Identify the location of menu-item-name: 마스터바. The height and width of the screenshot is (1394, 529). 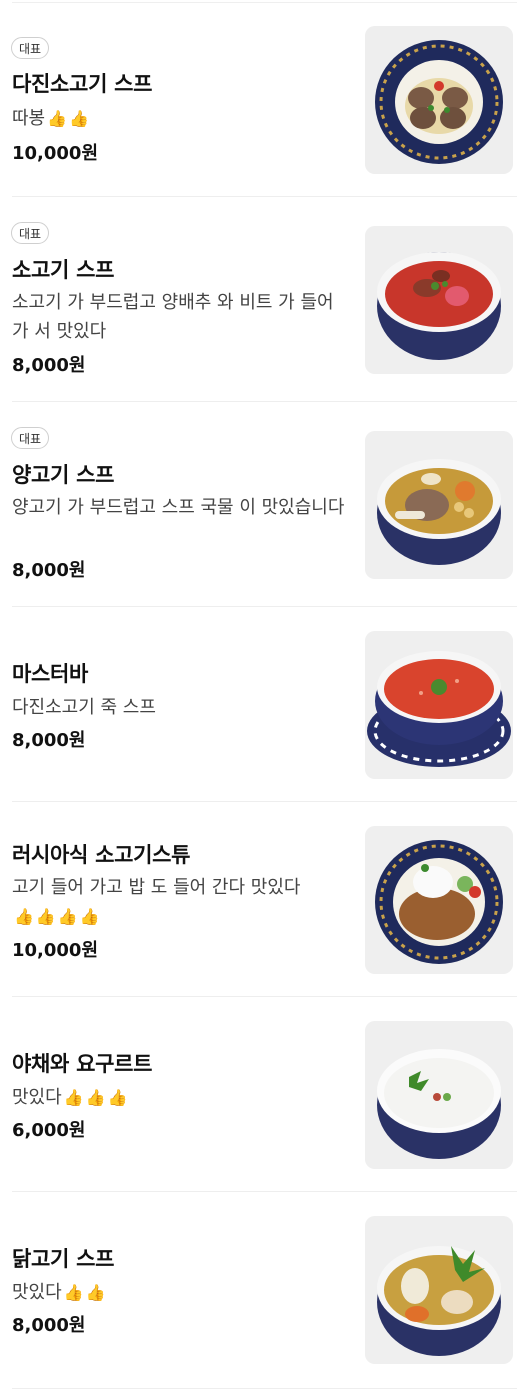
(50, 674).